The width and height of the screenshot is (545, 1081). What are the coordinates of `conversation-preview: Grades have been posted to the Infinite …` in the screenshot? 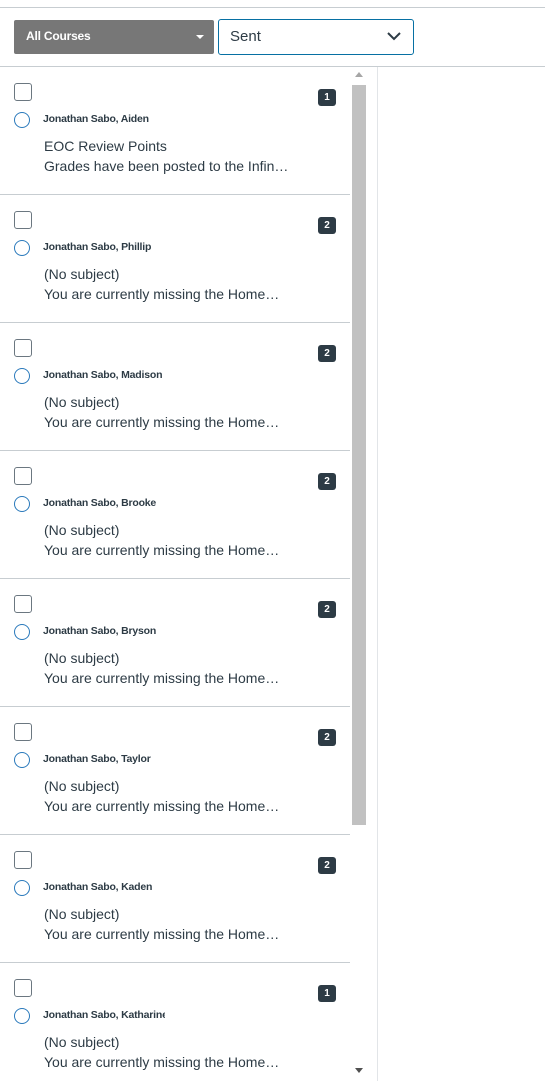 It's located at (166, 166).